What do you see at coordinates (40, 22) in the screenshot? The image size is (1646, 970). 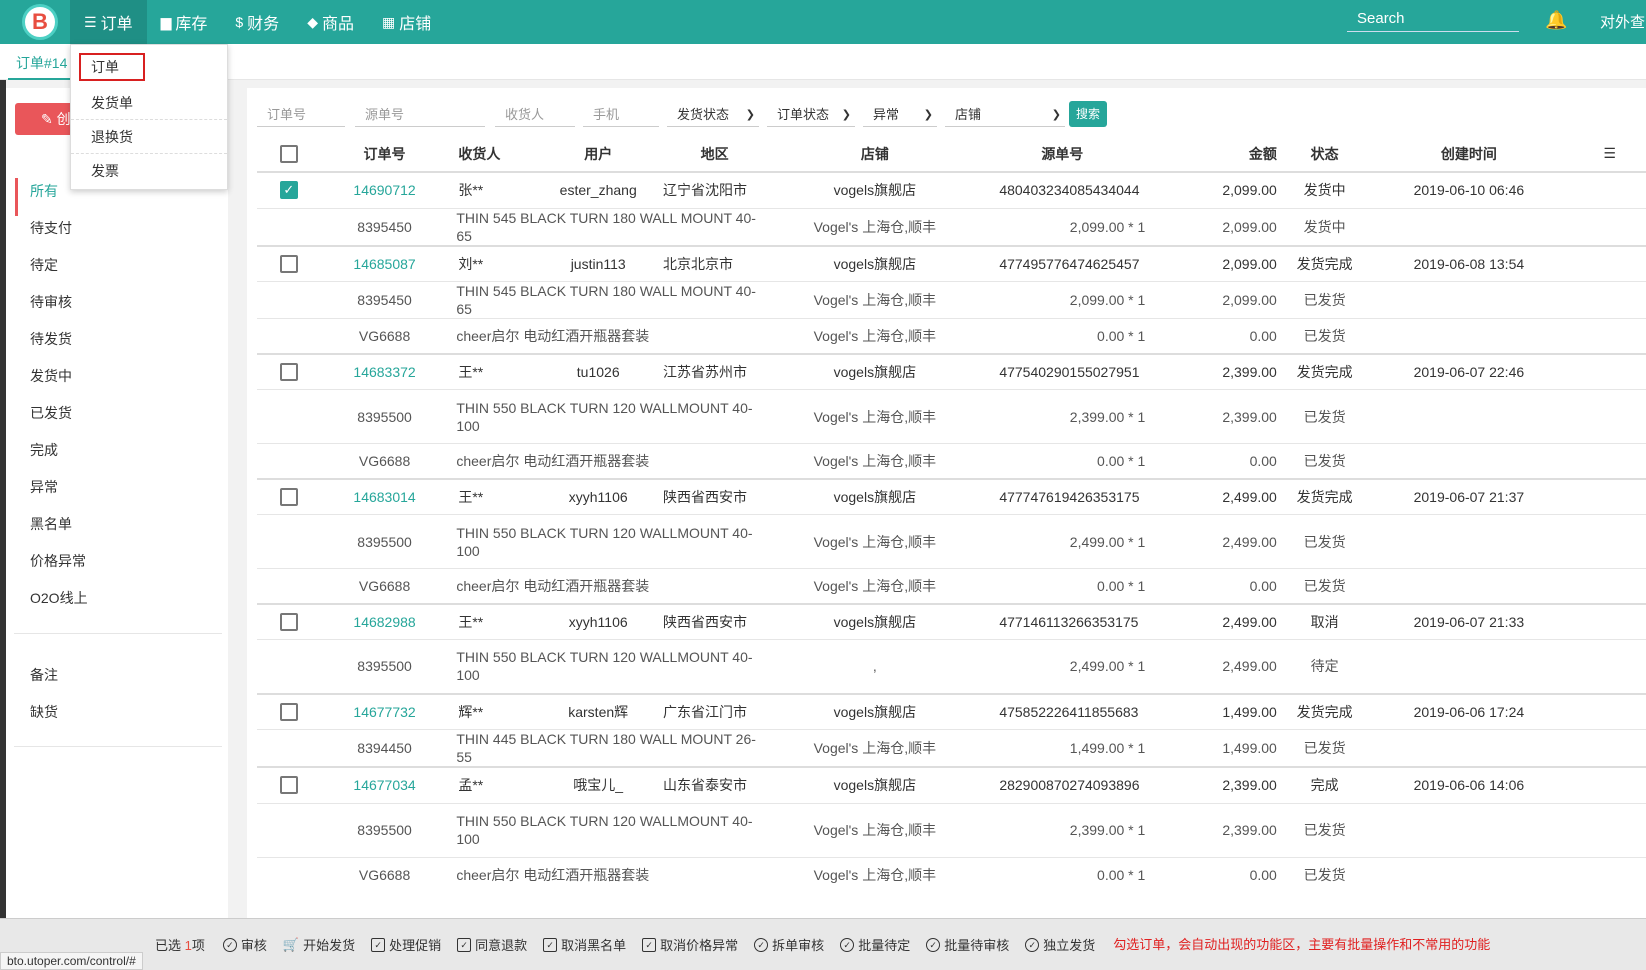 I see `app-logo: B` at bounding box center [40, 22].